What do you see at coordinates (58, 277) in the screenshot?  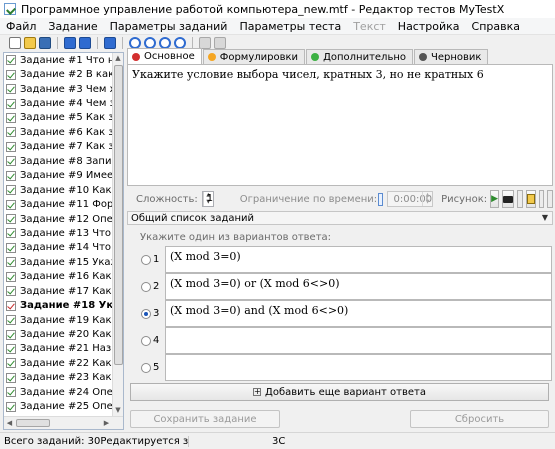 I see `task-list-item: Задание #16 Как запуст` at bounding box center [58, 277].